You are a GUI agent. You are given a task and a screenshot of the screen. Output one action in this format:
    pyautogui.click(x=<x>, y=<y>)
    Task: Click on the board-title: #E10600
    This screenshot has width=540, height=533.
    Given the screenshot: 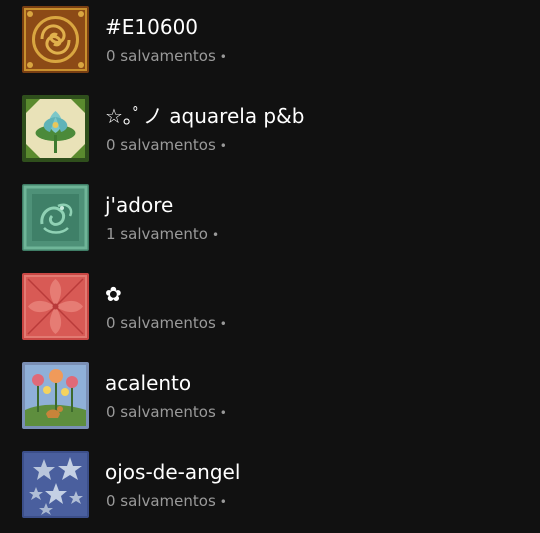 What is the action you would take?
    pyautogui.click(x=151, y=27)
    